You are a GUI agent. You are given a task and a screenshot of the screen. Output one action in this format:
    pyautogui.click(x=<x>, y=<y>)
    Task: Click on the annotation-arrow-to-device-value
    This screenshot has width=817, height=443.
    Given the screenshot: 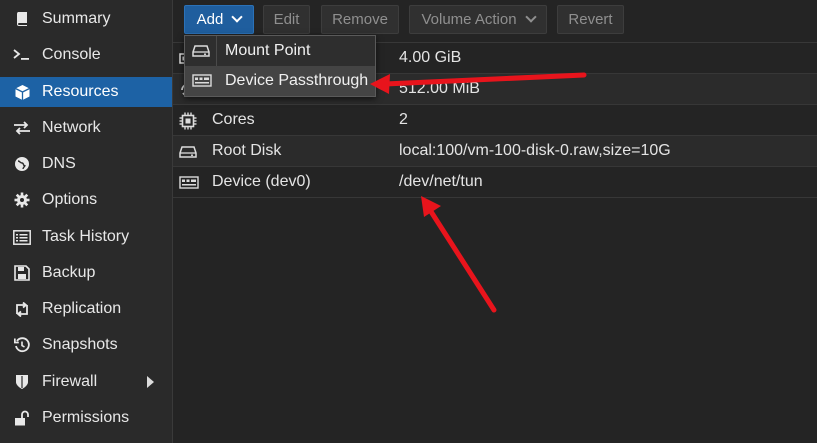 What is the action you would take?
    pyautogui.click(x=459, y=254)
    